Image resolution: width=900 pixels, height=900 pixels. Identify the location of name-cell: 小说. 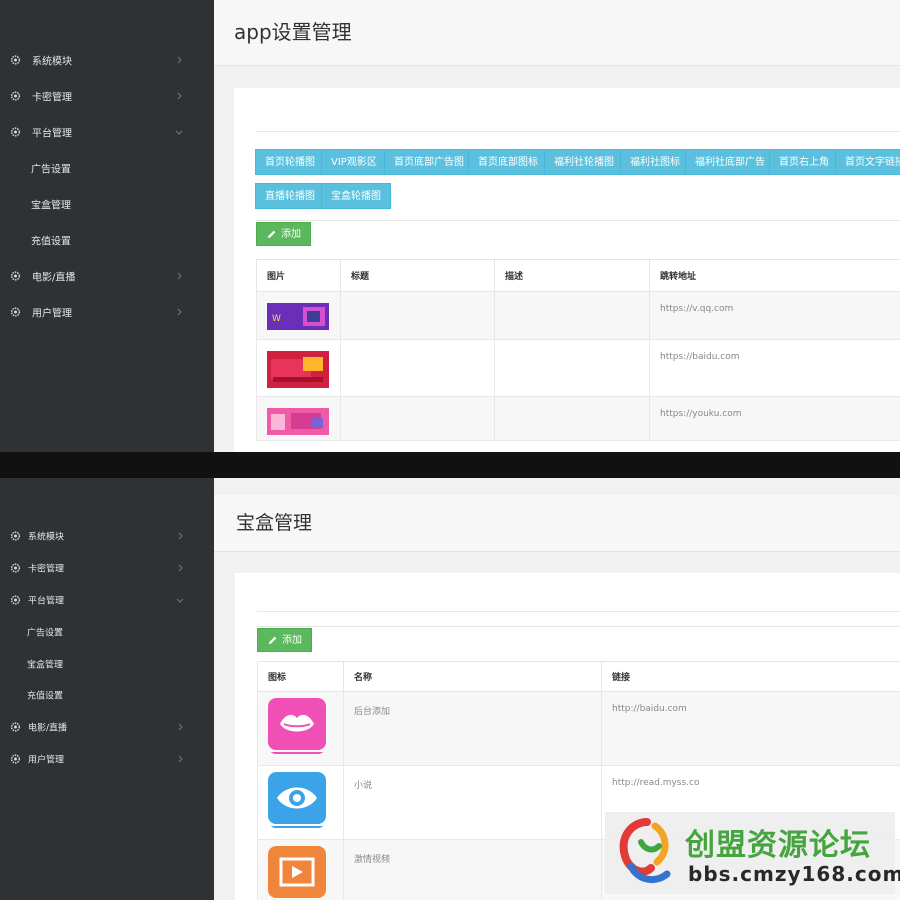
(472, 802).